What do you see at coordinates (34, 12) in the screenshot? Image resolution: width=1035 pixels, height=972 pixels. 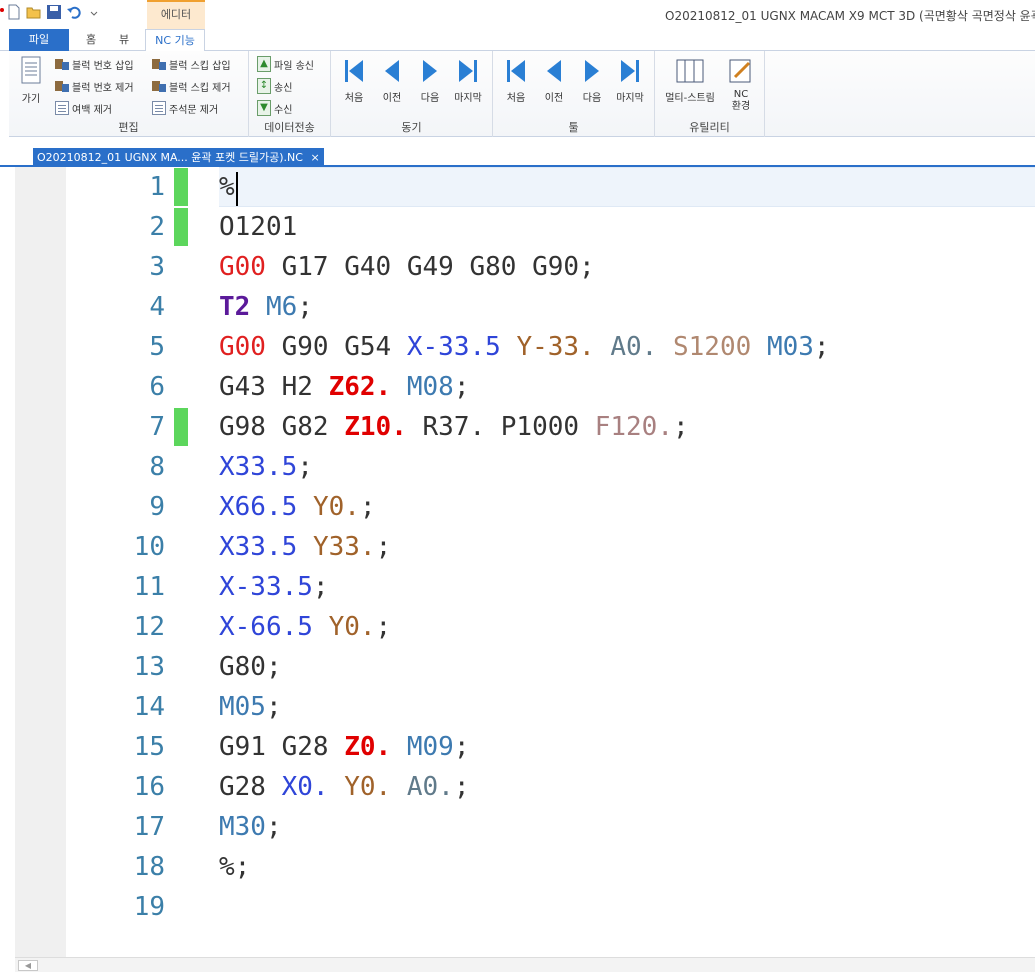 I see `open-folder-icon` at bounding box center [34, 12].